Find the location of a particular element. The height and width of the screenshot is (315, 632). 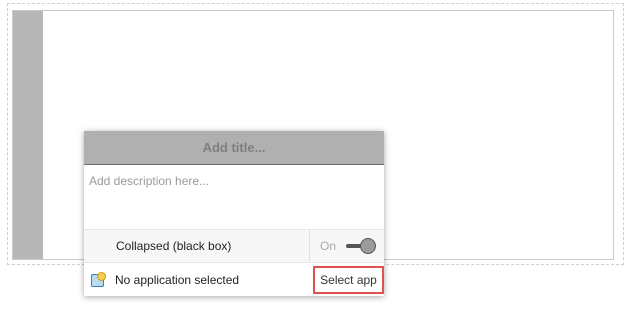

application-info: No application selected is located at coordinates (165, 279).